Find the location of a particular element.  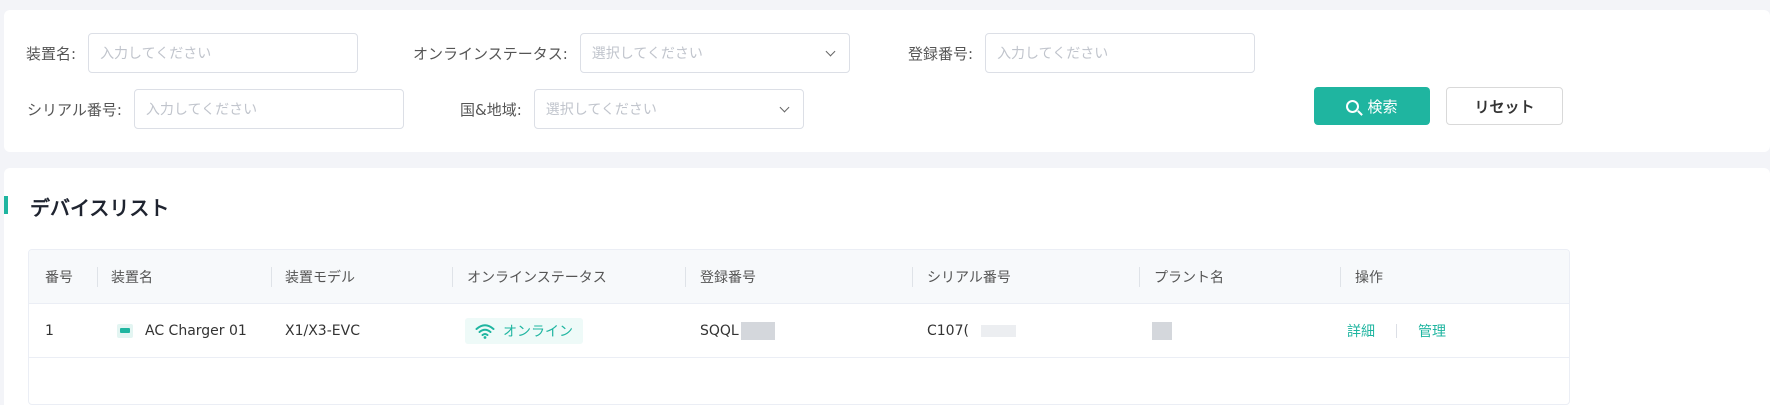

actions-cell: 詳細 管理 is located at coordinates (1396, 331).